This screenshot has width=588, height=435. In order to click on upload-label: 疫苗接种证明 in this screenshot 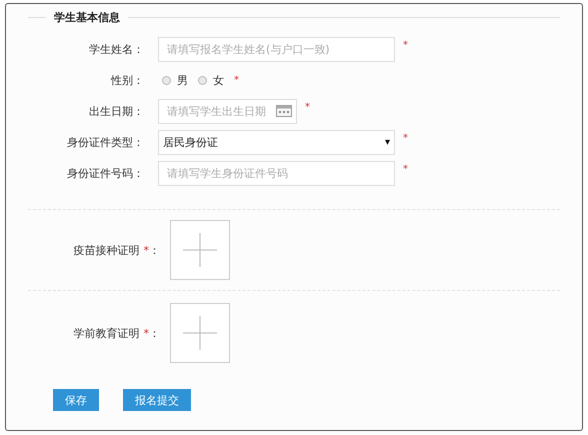, I will do `click(107, 250)`.